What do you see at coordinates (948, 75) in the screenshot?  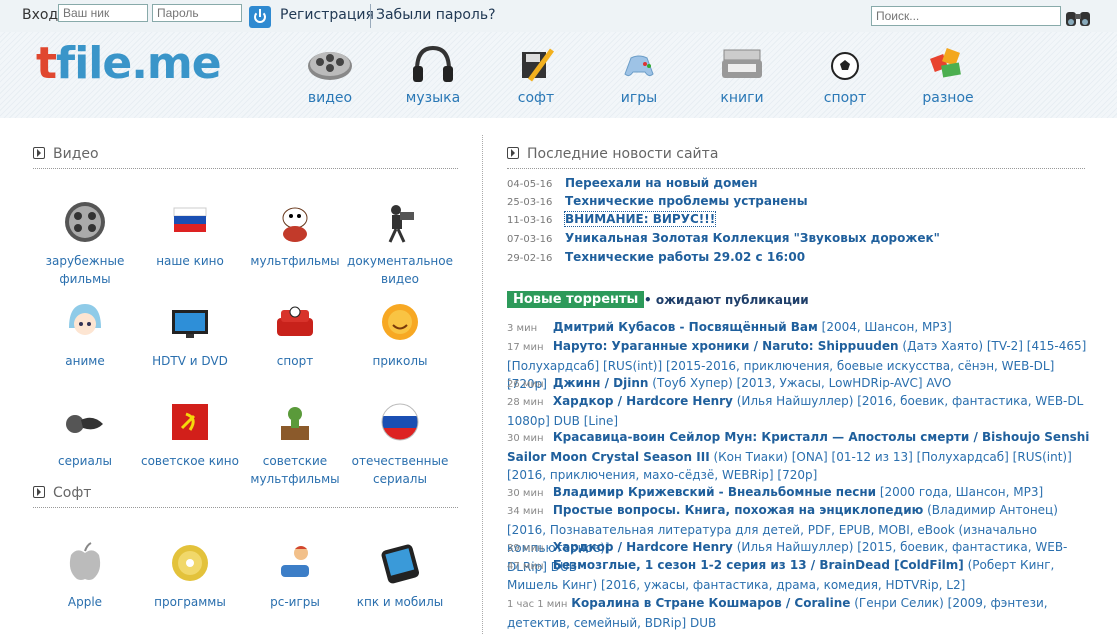 I see `category-misc: разное` at bounding box center [948, 75].